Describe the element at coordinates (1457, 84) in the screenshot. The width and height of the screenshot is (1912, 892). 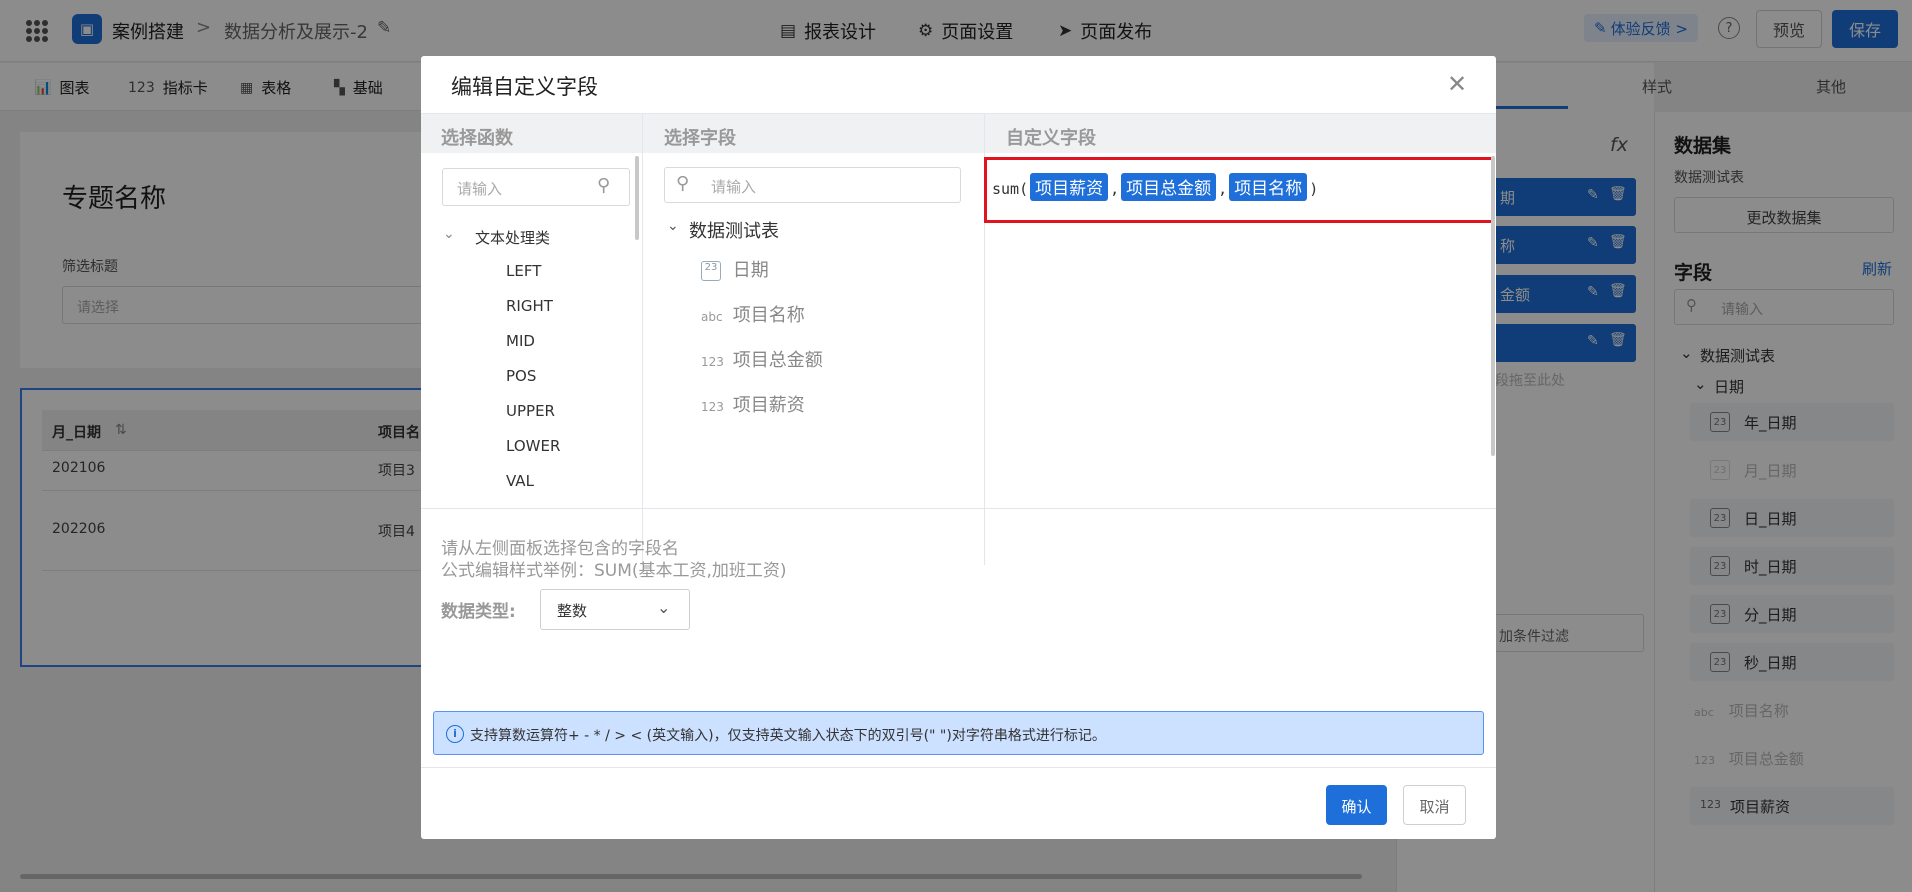
I see `close-icon: ✕` at that location.